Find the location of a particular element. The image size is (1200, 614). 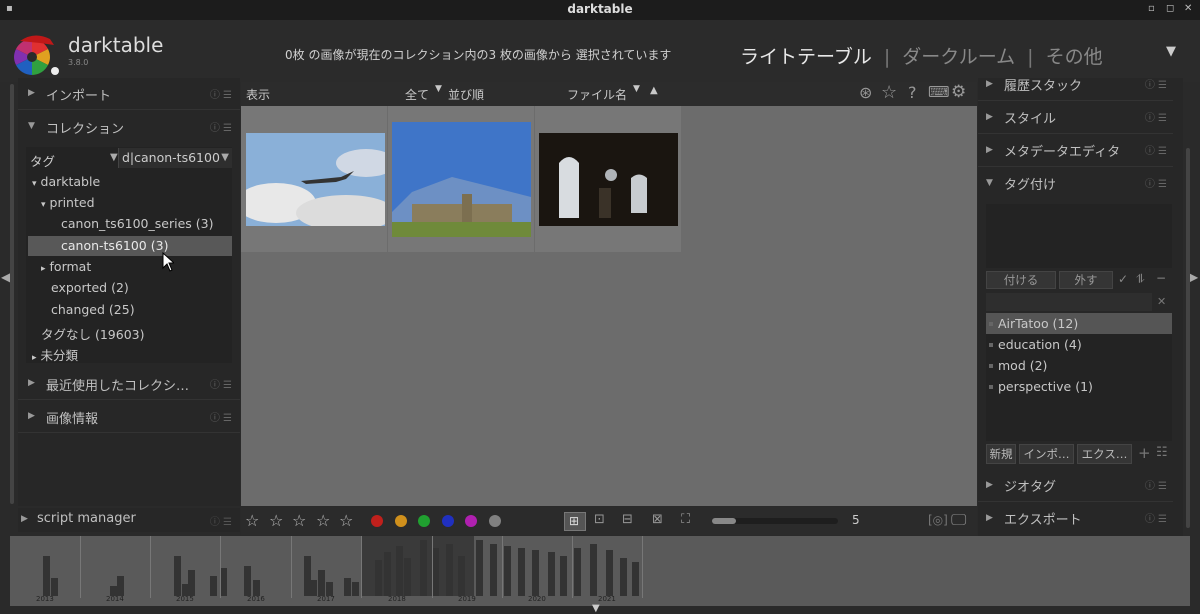

module-geotagging: ▶ ジオタグ ⓘ ☰ is located at coordinates (1075, 485).